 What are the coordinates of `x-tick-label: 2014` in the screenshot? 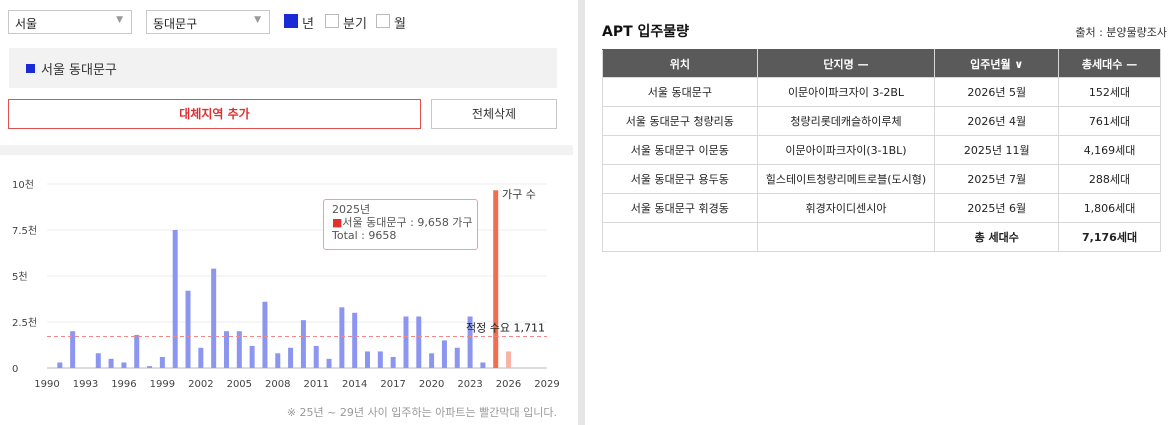 It's located at (354, 384).